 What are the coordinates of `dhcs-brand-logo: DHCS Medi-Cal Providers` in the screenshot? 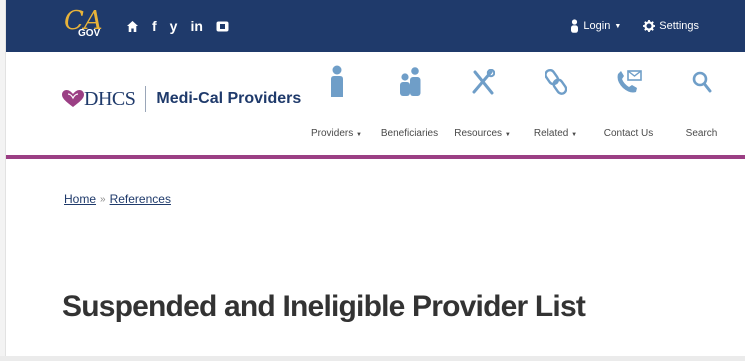 It's located at (181, 99).